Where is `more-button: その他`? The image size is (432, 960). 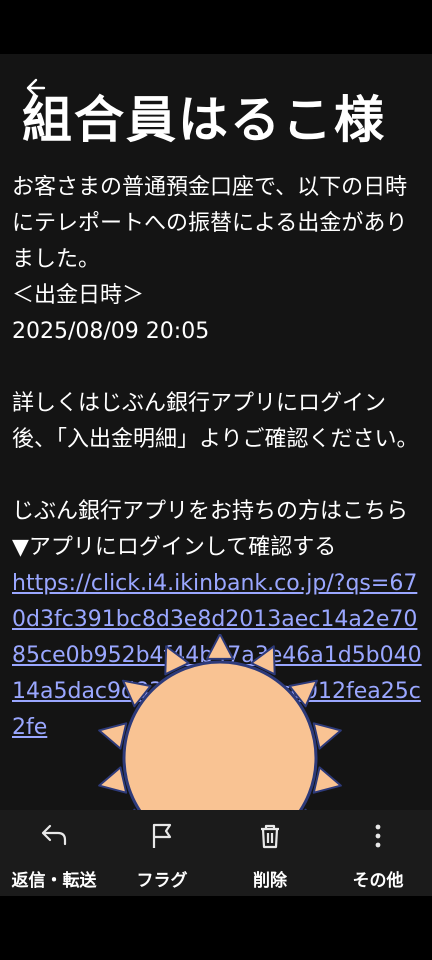
more-button: その他 is located at coordinates (378, 853).